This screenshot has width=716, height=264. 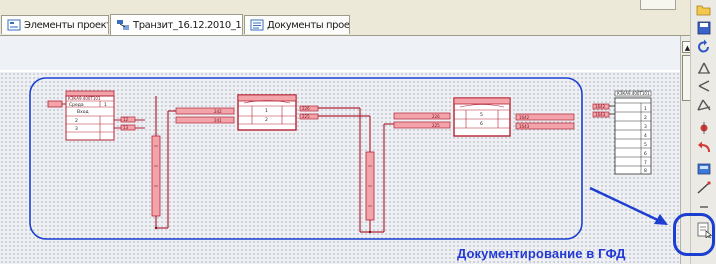 What do you see at coordinates (704, 68) in the screenshot?
I see `align-icon` at bounding box center [704, 68].